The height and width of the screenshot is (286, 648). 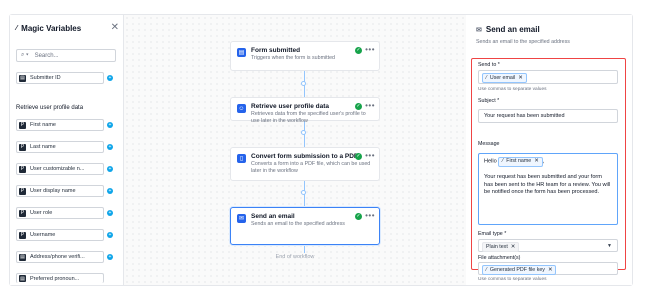 What do you see at coordinates (60, 213) in the screenshot?
I see `variable-item: P User role` at bounding box center [60, 213].